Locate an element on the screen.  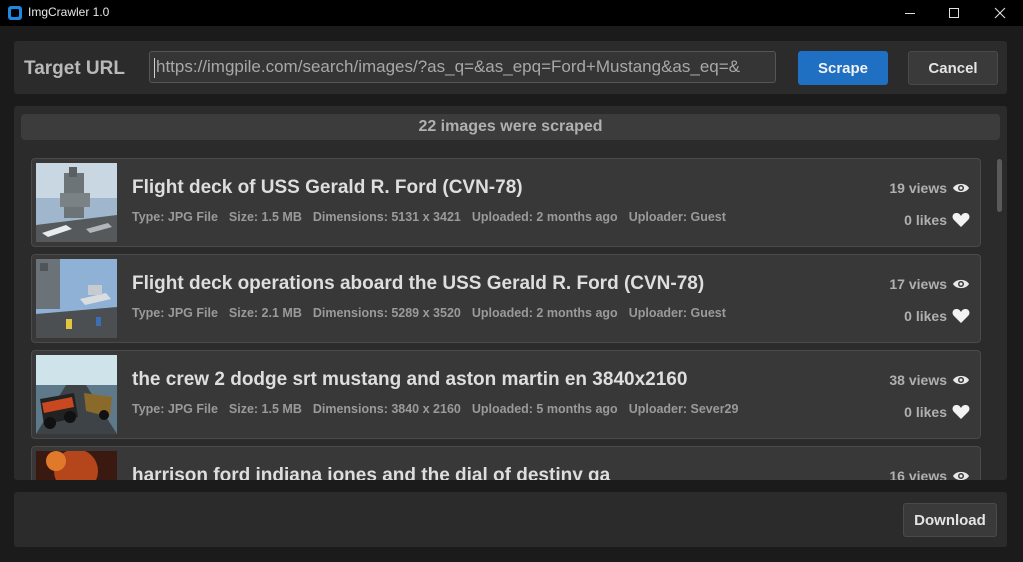
image-dimensions: Dimensions: 5131 x 3421 is located at coordinates (386, 217).